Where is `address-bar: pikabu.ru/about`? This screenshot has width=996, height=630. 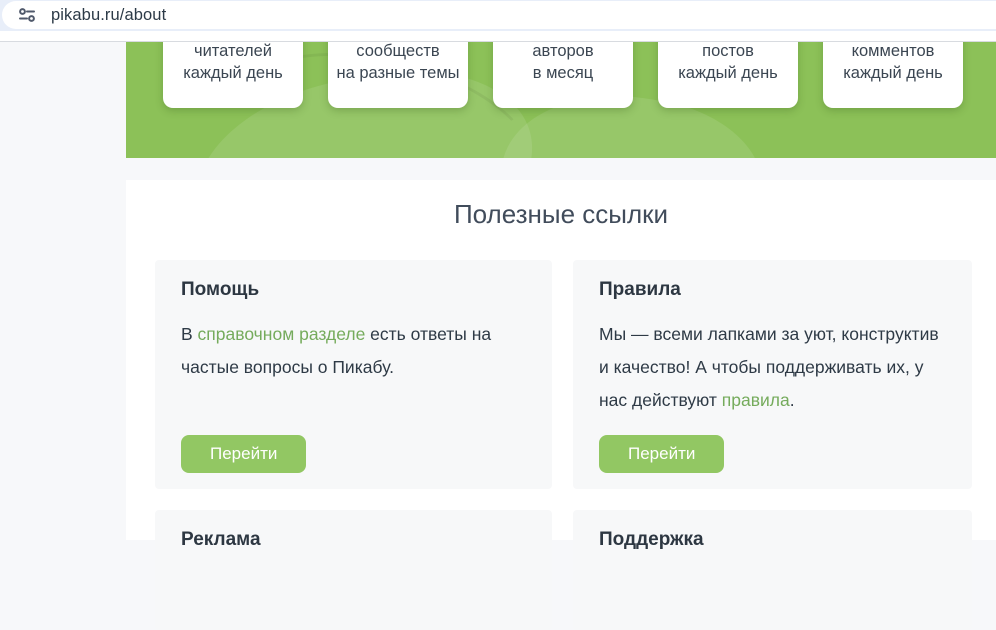
address-bar: pikabu.ru/about is located at coordinates (499, 15).